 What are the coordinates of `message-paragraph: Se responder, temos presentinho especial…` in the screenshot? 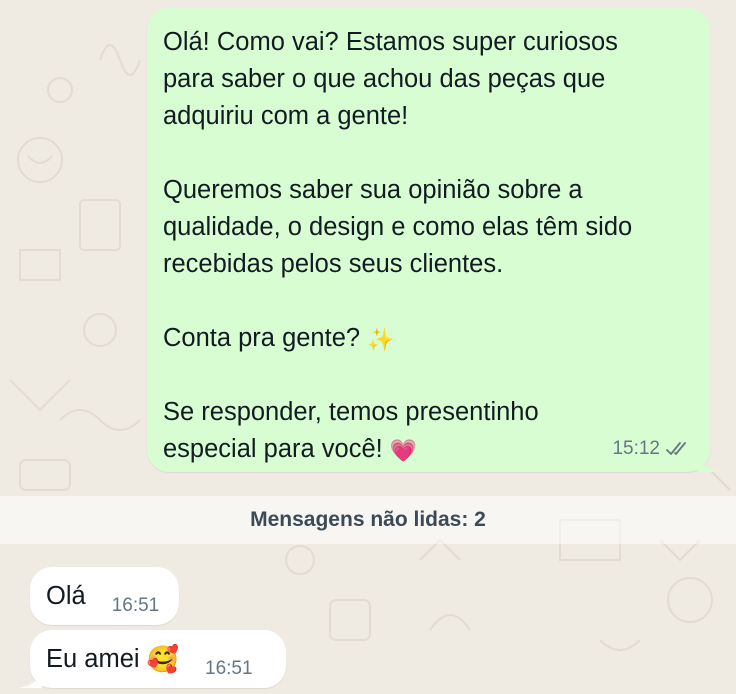 It's located at (351, 430).